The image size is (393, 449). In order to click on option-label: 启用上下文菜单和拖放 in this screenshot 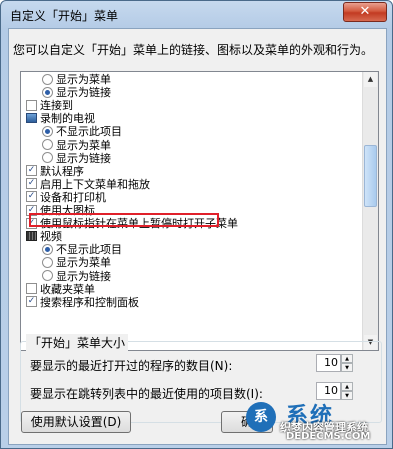, I will do `click(95, 184)`.